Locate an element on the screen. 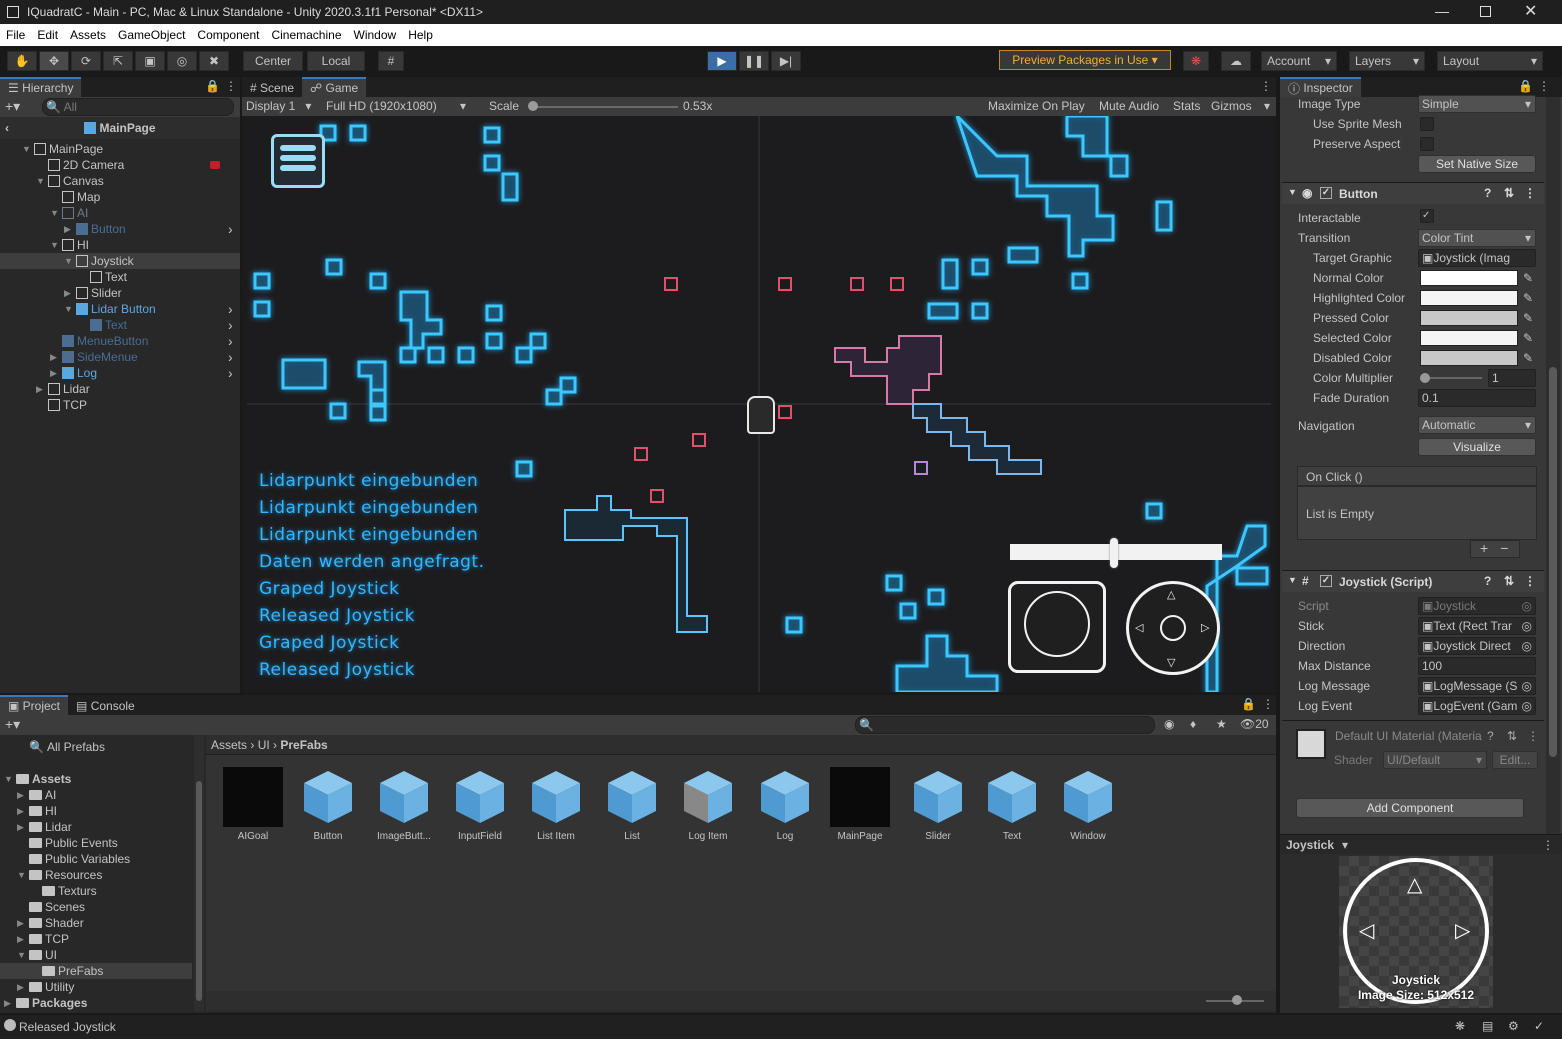 Image resolution: width=1562 pixels, height=1039 pixels. color-swatch is located at coordinates (1469, 318).